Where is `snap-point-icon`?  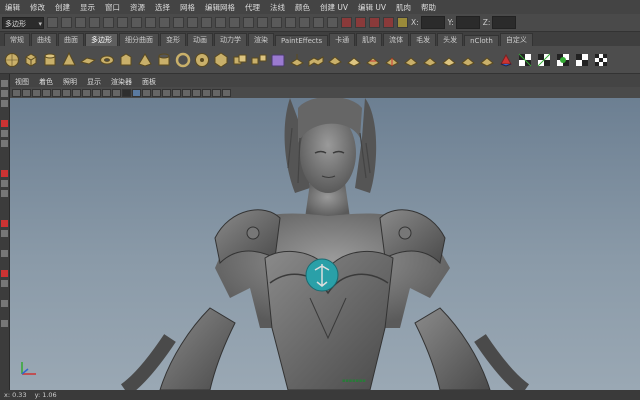 snap-point-icon is located at coordinates (262, 22).